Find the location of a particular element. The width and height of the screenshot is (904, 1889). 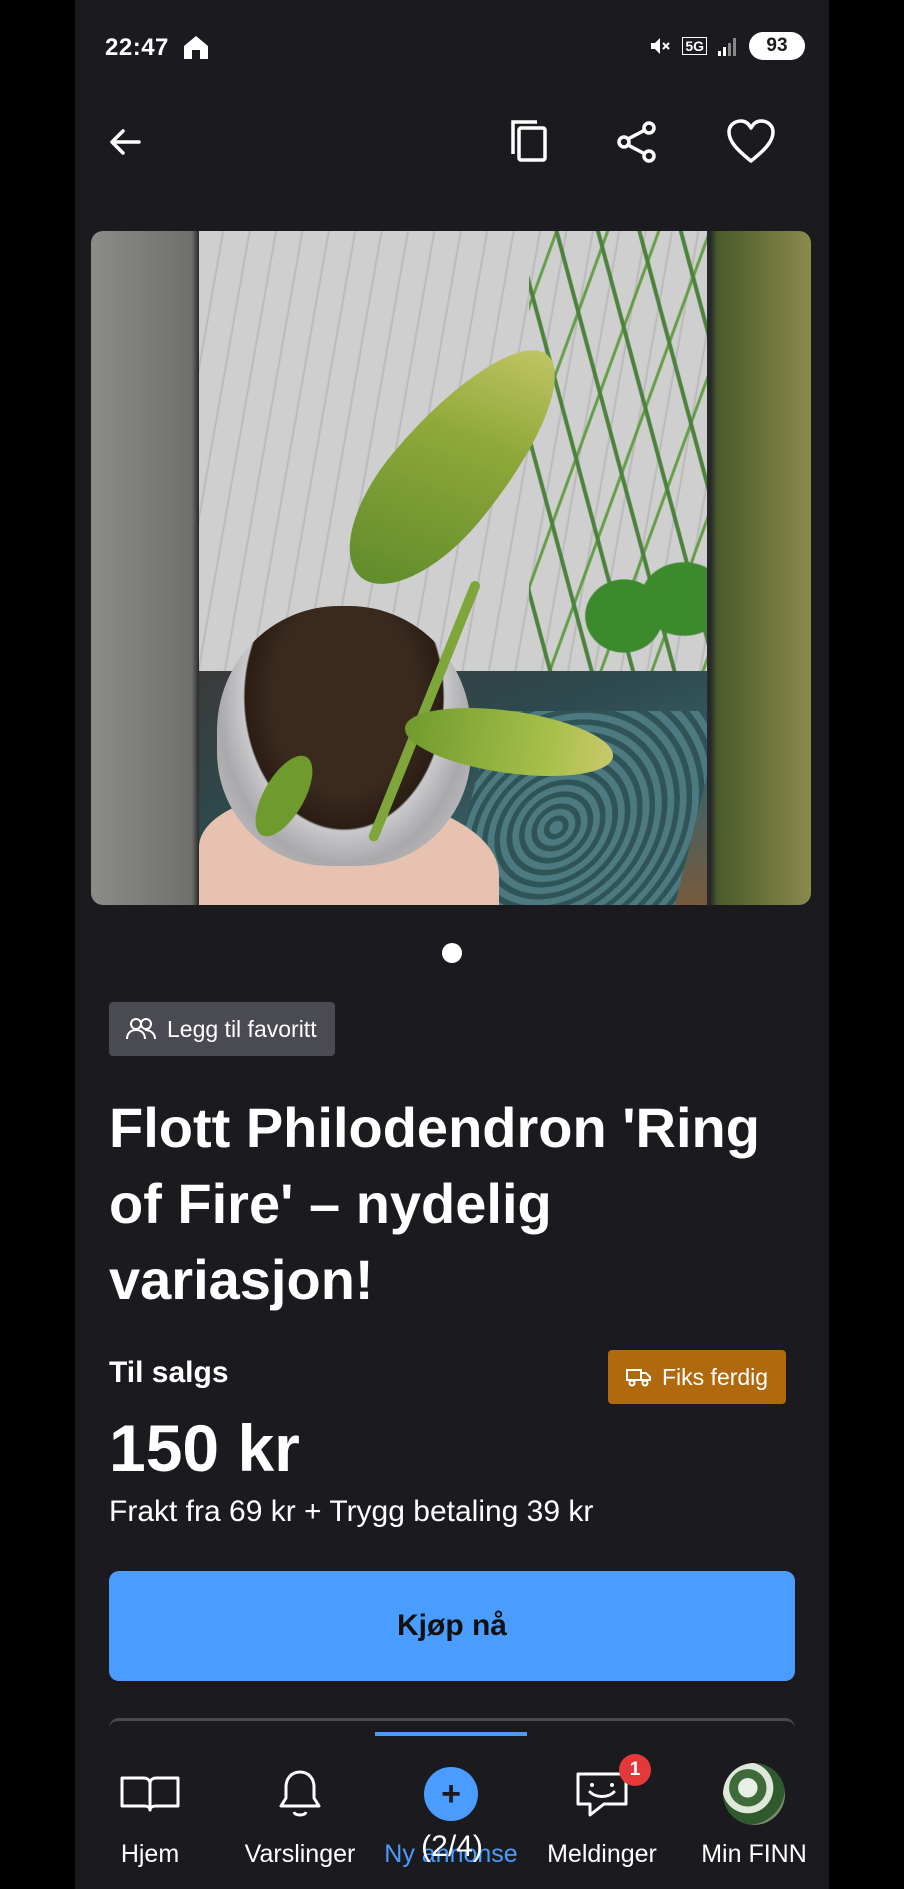

people-icon is located at coordinates (141, 1029).